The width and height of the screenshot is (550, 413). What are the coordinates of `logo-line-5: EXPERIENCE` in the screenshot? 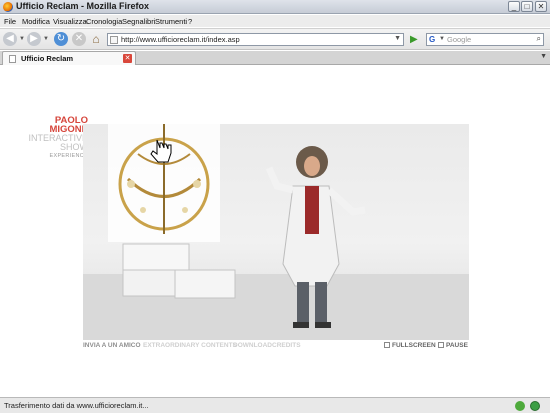 It's located at (68, 156).